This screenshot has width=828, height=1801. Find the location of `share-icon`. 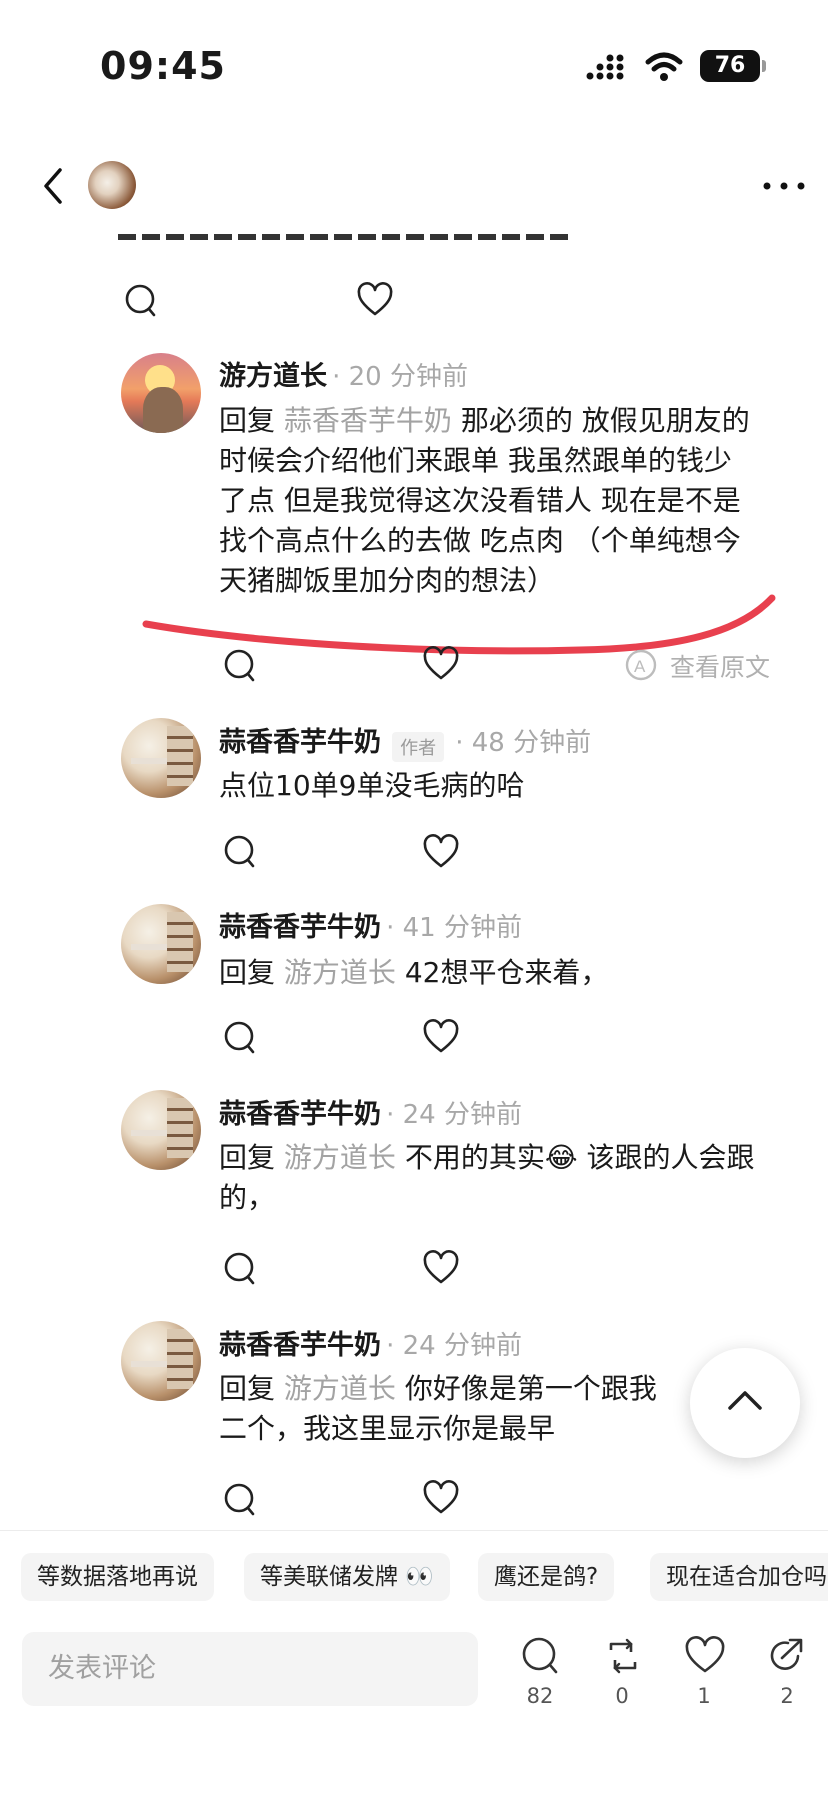

share-icon is located at coordinates (788, 1656).